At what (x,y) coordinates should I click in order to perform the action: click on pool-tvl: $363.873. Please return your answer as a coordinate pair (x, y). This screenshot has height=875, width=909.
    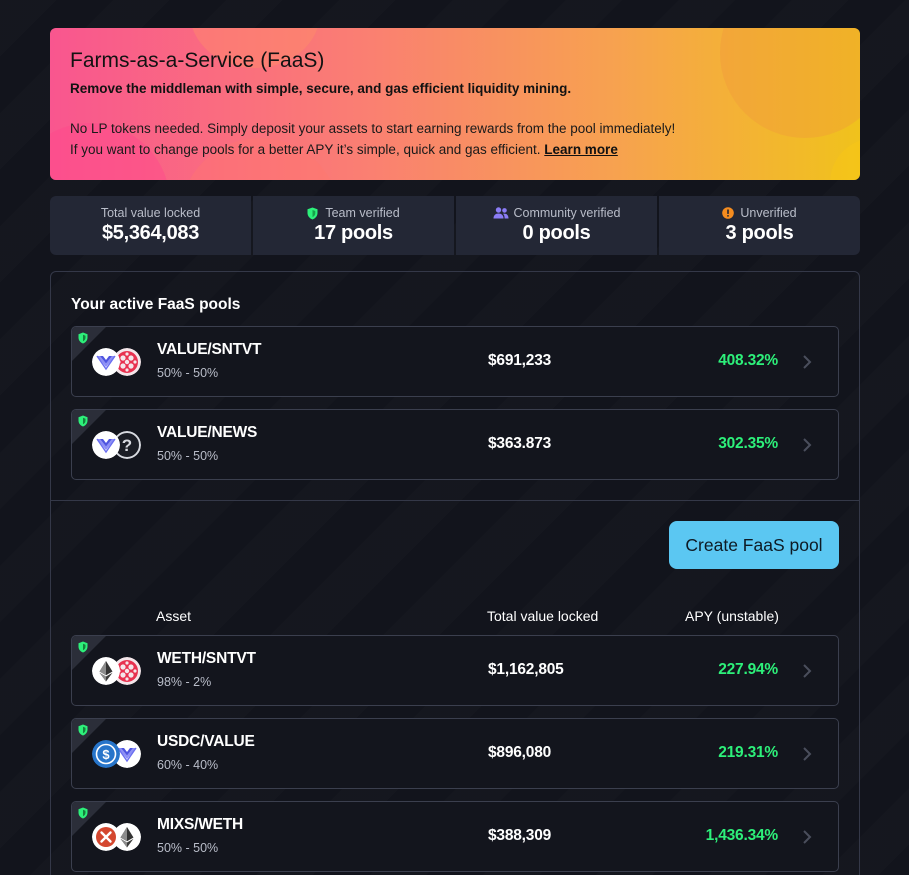
    Looking at the image, I should click on (520, 443).